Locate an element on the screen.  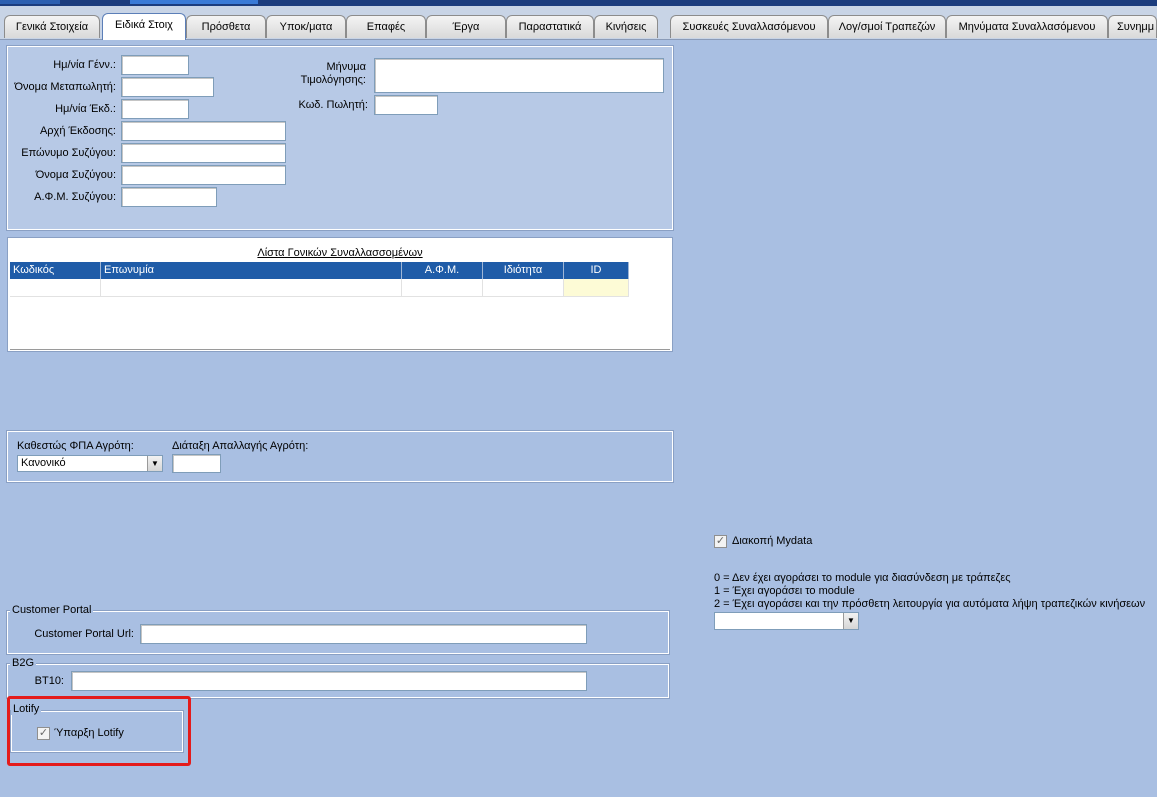
reseller-name-field is located at coordinates (167, 87).